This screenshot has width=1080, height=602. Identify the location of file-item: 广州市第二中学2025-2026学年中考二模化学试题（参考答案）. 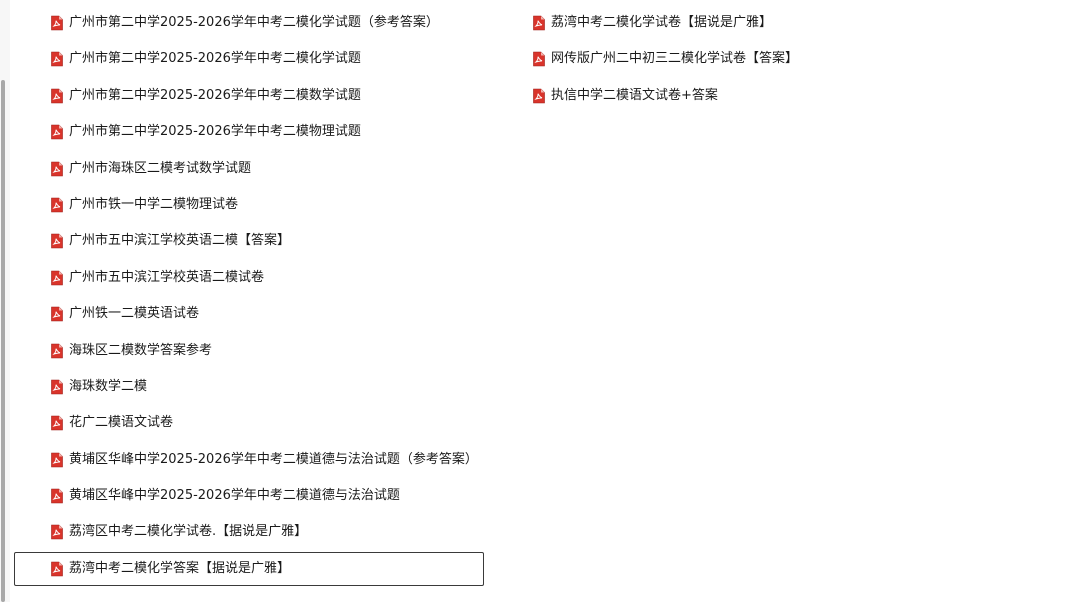
(249, 23).